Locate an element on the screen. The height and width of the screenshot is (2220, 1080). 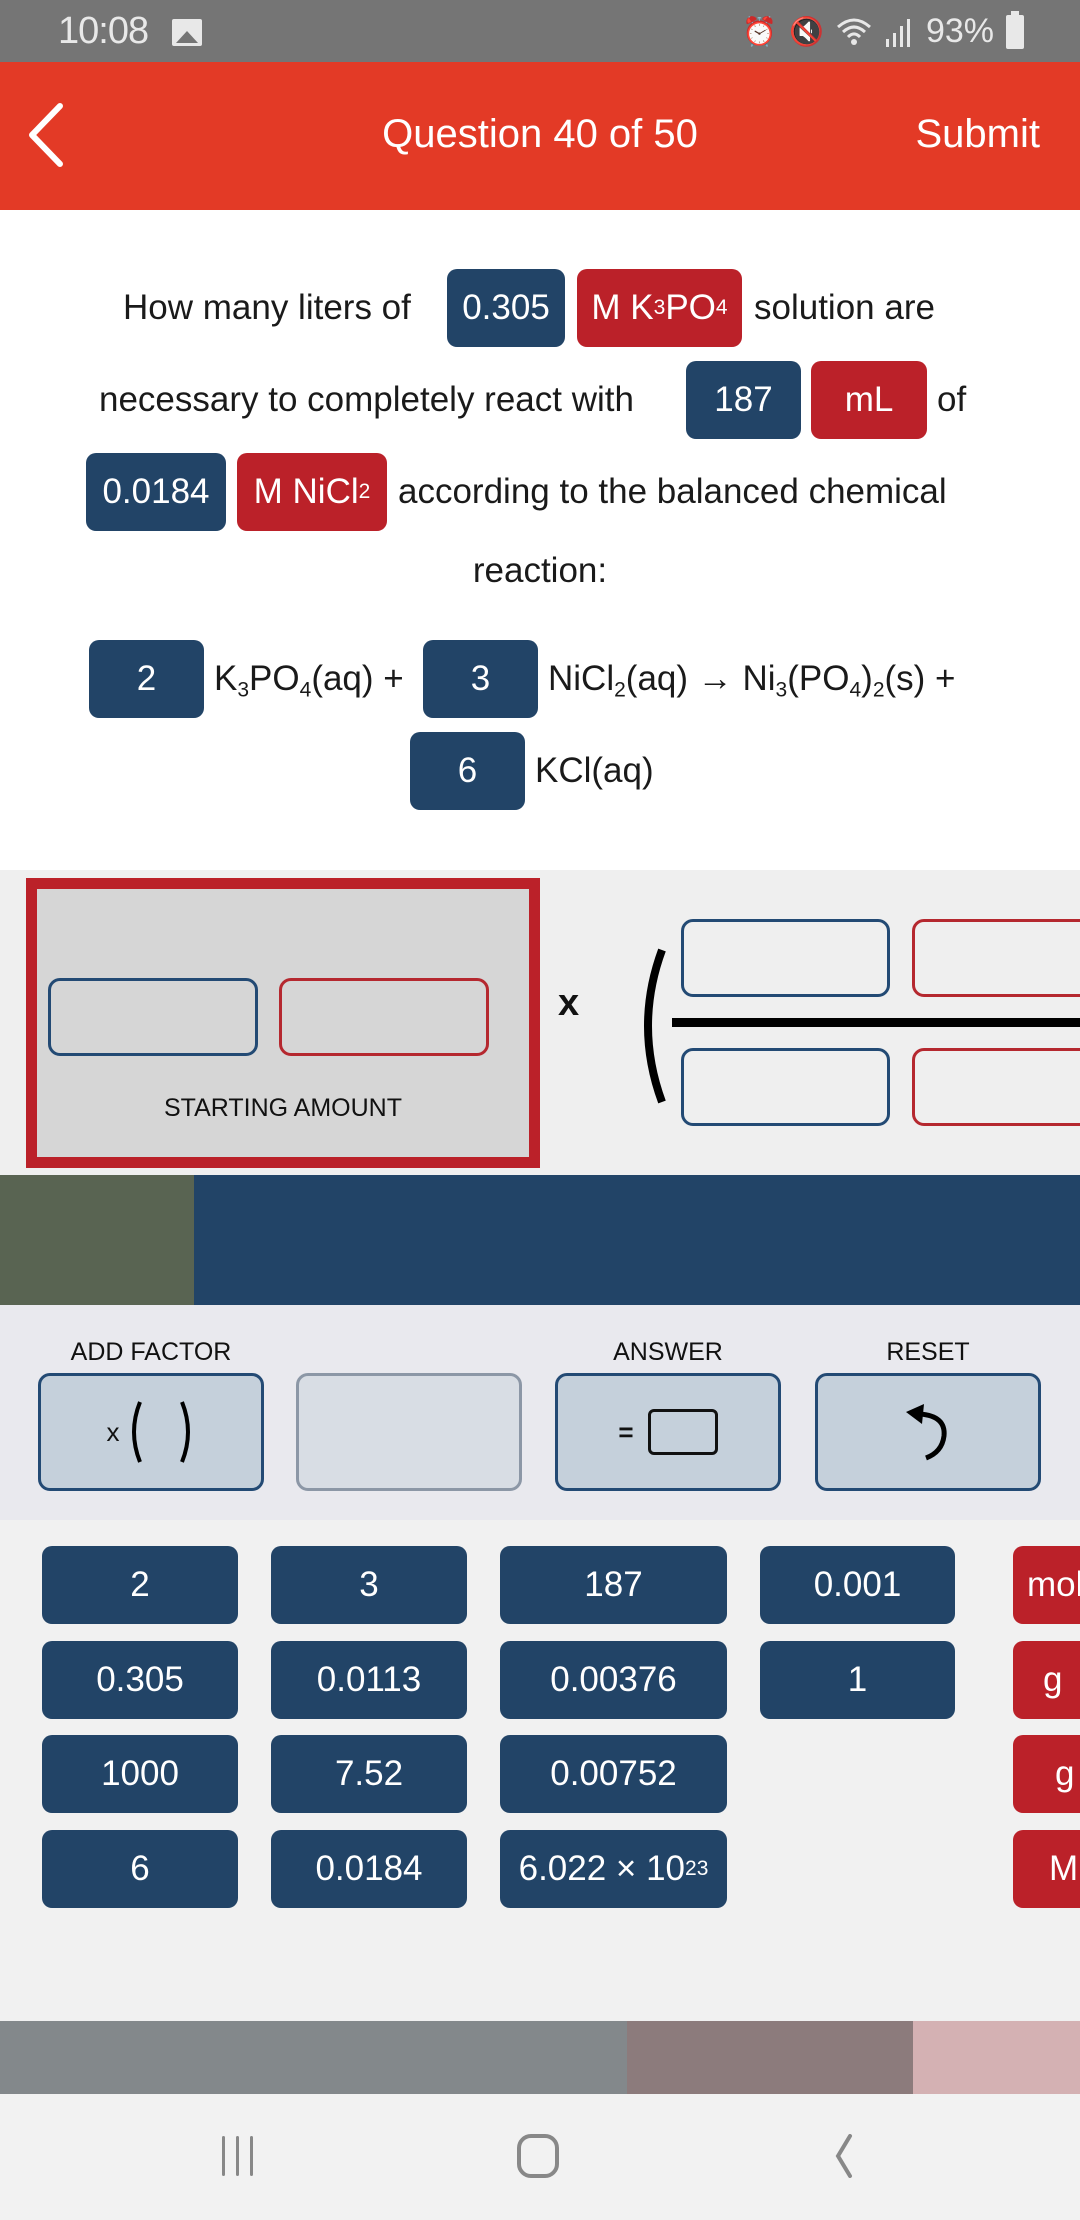
starting-value-slot is located at coordinates (153, 1017).